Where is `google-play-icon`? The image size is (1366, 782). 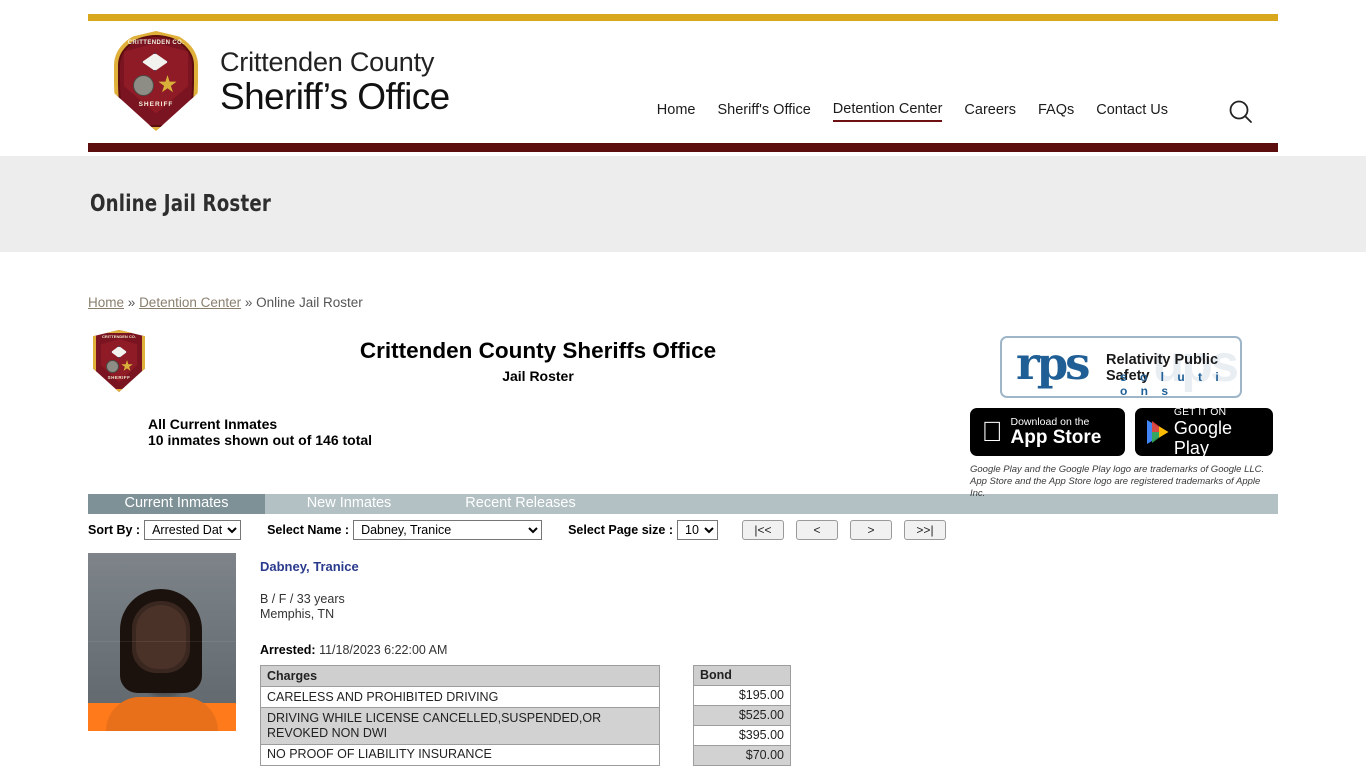 google-play-icon is located at coordinates (1157, 432).